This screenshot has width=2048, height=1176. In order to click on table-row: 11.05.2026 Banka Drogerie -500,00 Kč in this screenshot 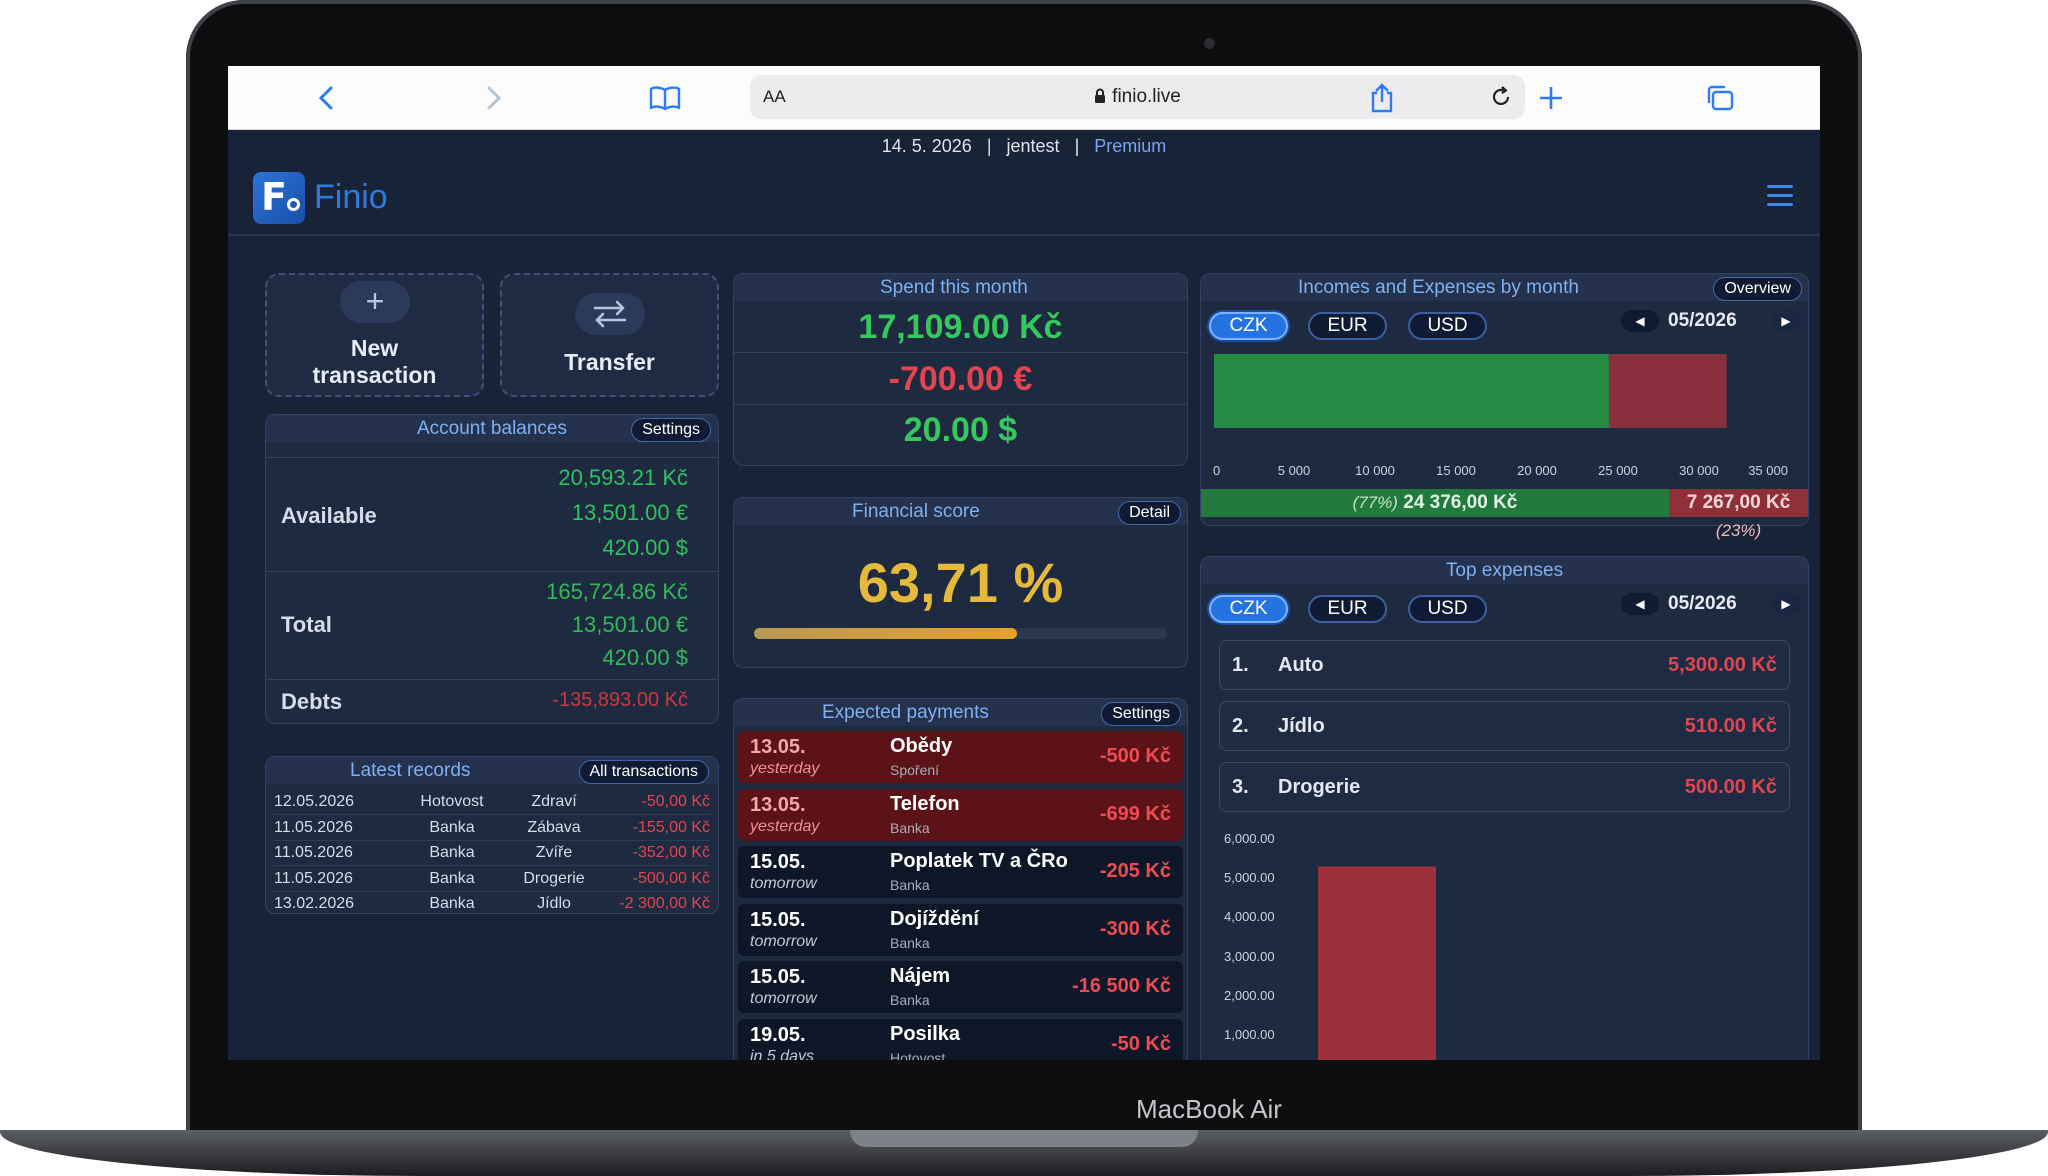, I will do `click(492, 879)`.